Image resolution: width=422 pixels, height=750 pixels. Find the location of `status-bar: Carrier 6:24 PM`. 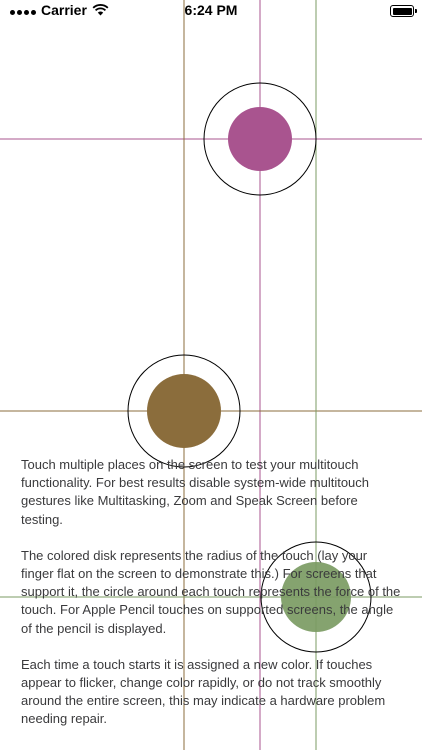

status-bar: Carrier 6:24 PM is located at coordinates (211, 11).